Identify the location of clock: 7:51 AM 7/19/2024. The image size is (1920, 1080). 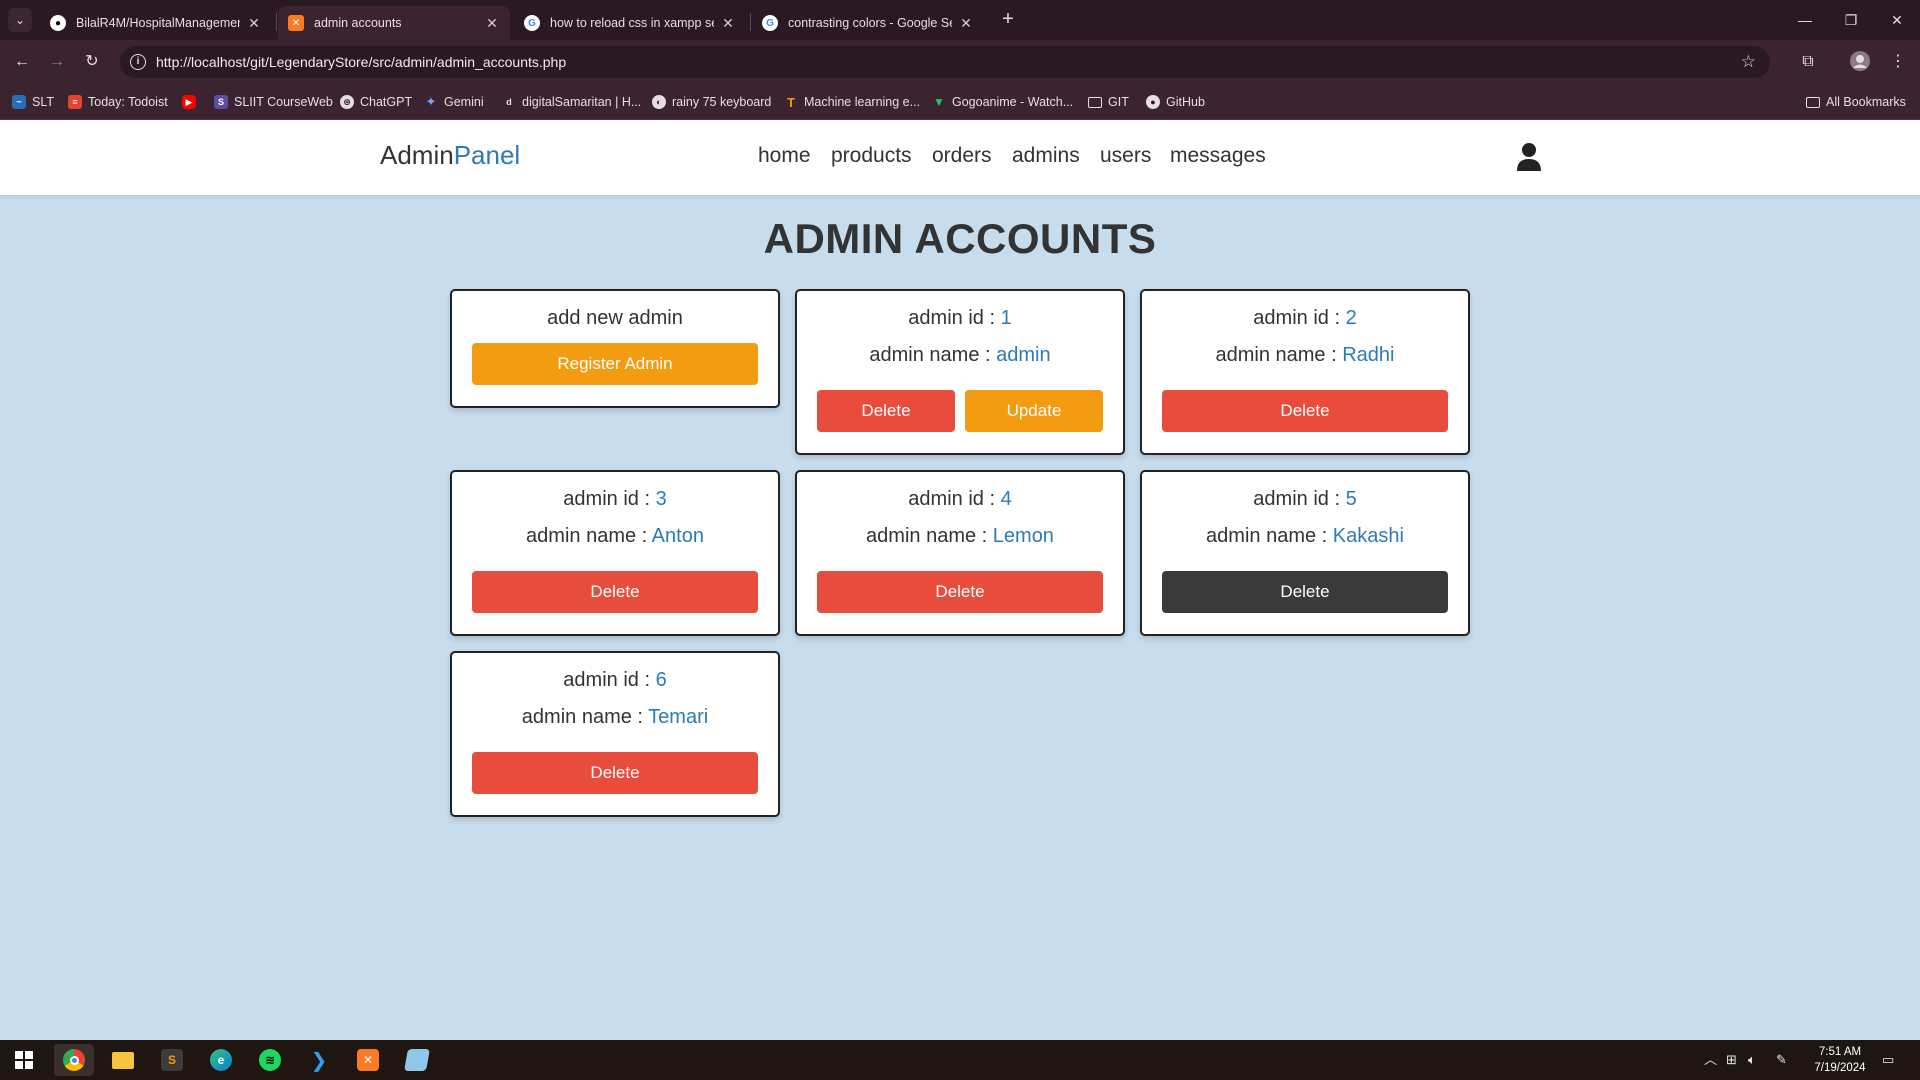
(1840, 1060).